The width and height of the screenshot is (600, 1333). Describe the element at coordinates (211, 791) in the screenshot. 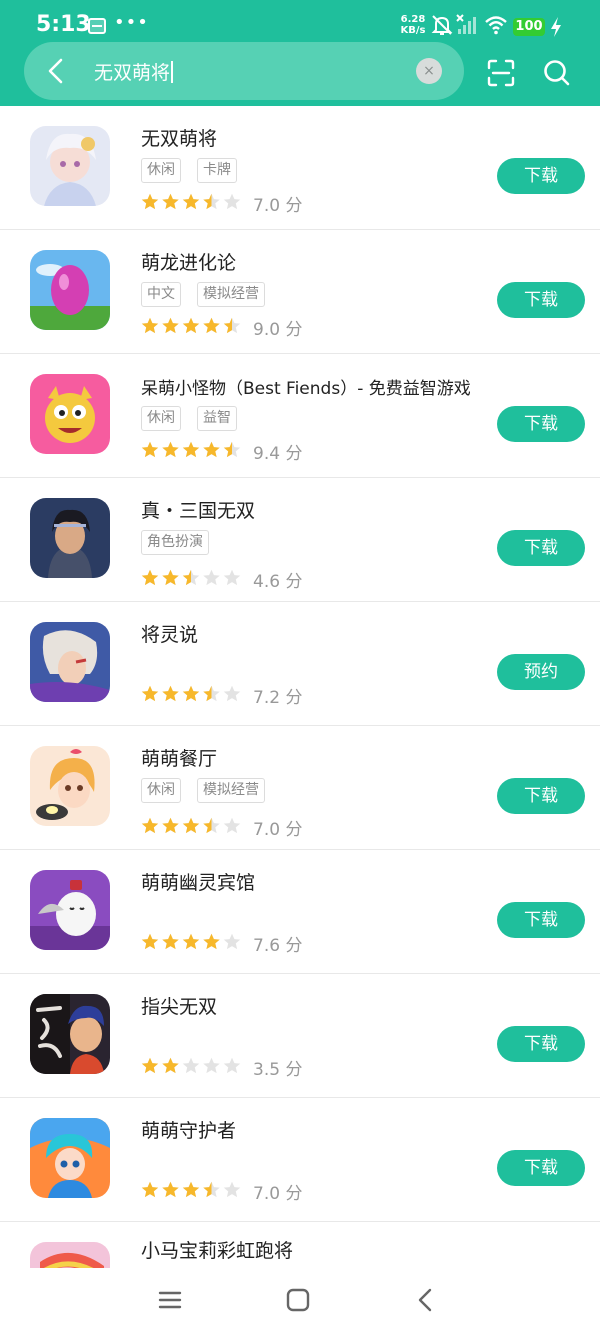

I see `app-tags: 休闲 模拟经营` at that location.